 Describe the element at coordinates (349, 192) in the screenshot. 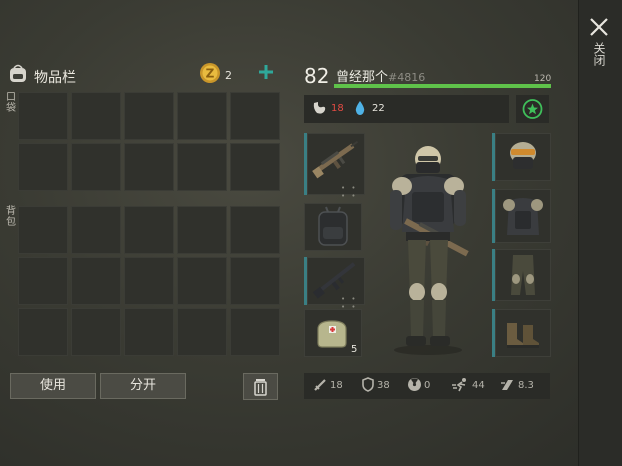

I see `weapon1-durability-dots: • • • •` at that location.